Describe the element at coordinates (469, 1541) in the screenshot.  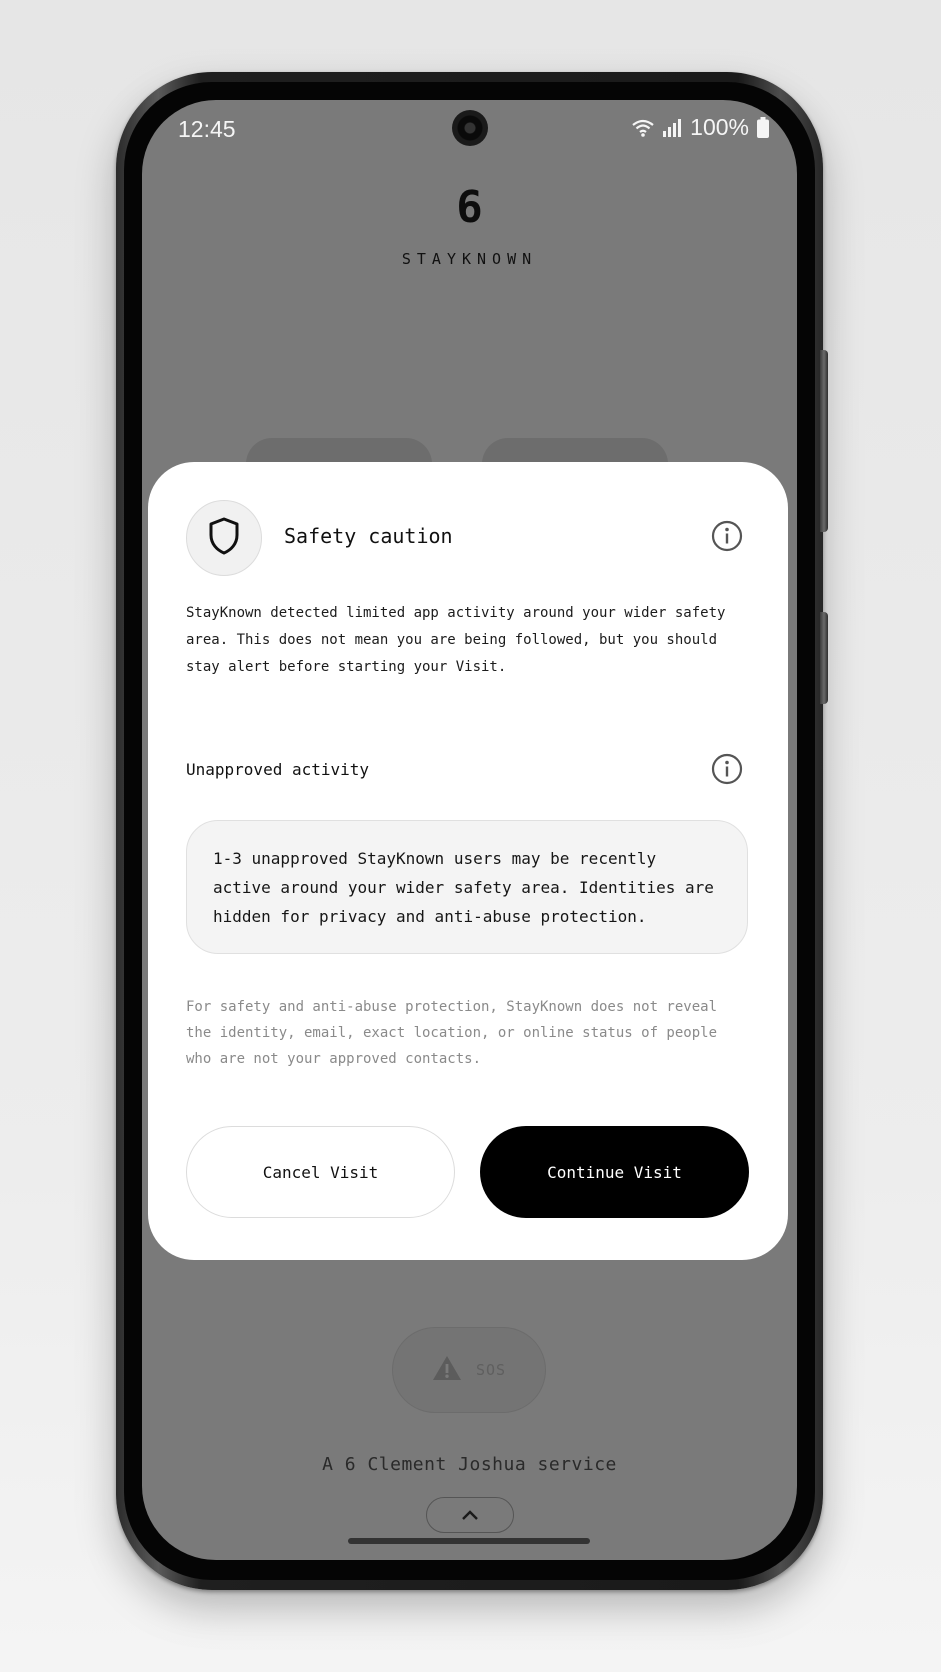
I see `home-indicator` at that location.